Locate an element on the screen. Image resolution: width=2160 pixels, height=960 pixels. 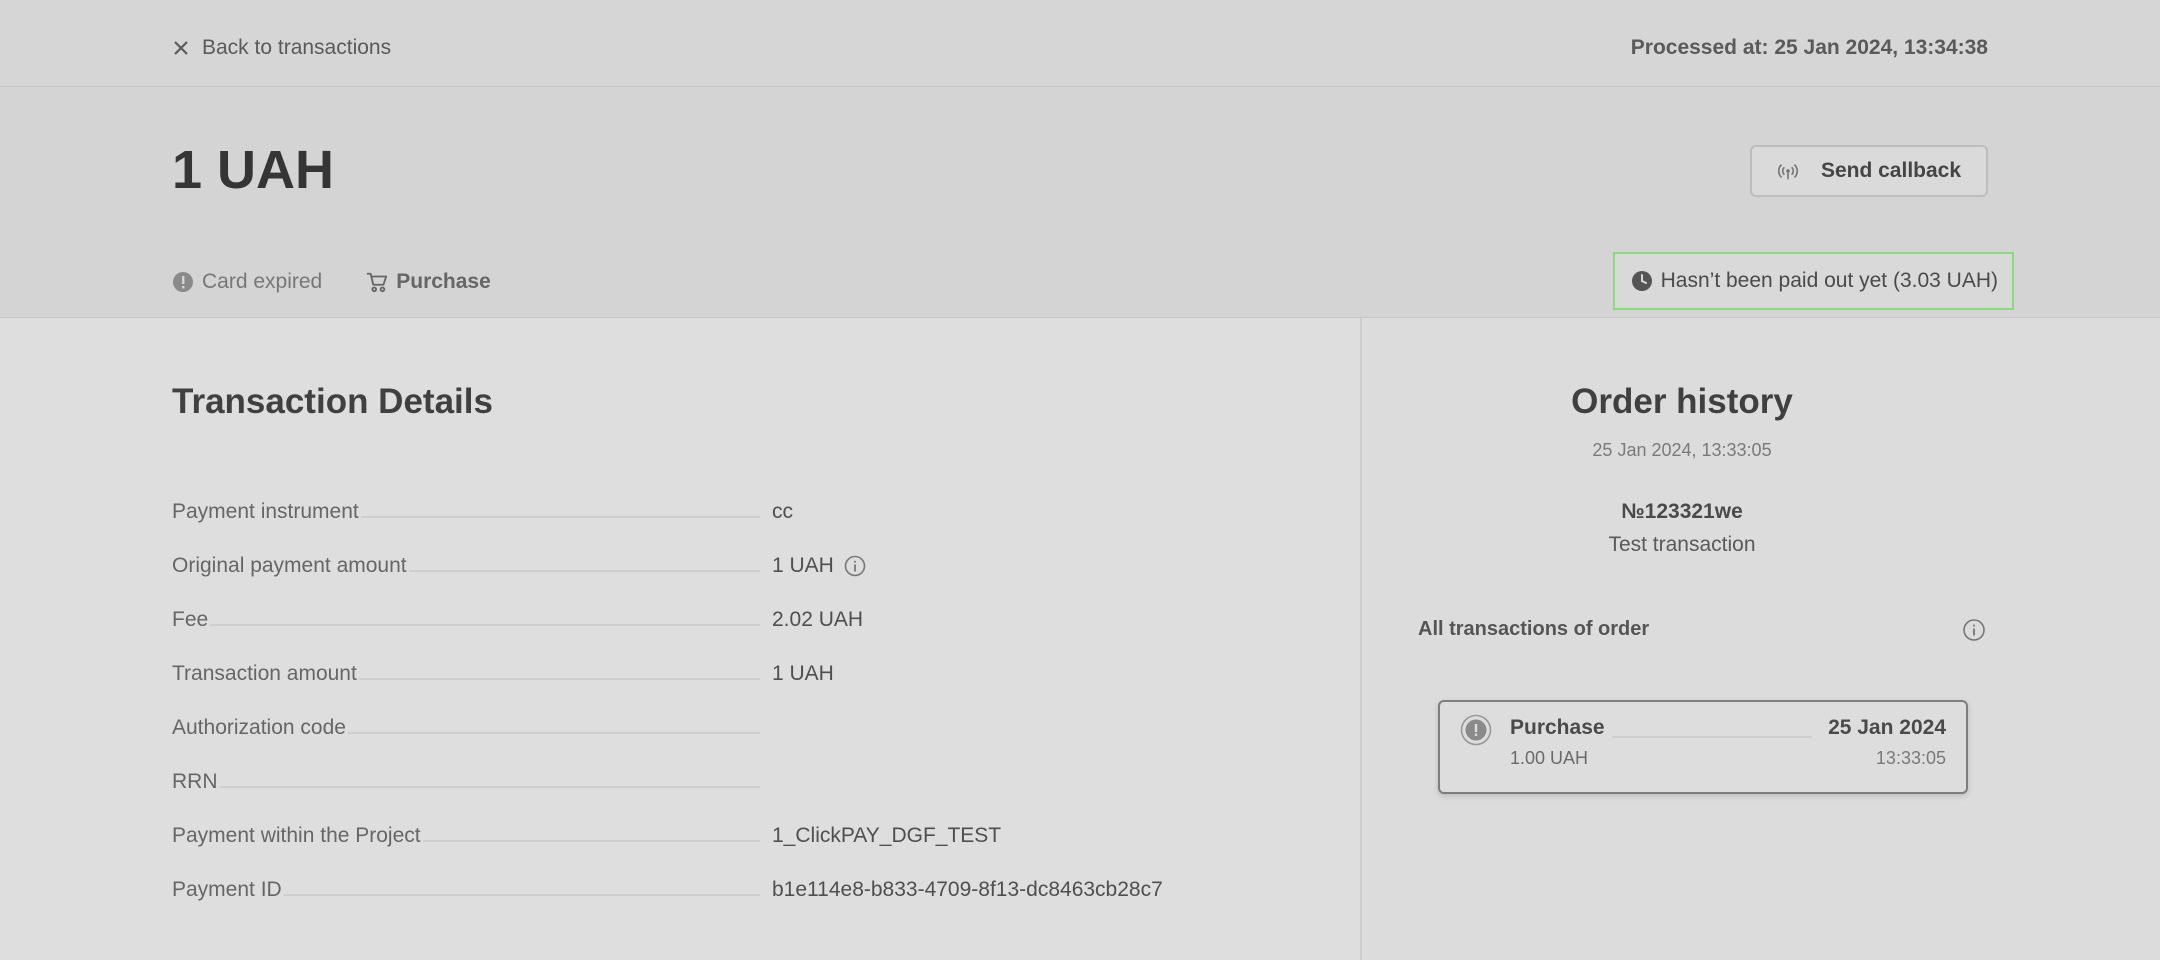
details-row-label: Transaction amount is located at coordinates (264, 673).